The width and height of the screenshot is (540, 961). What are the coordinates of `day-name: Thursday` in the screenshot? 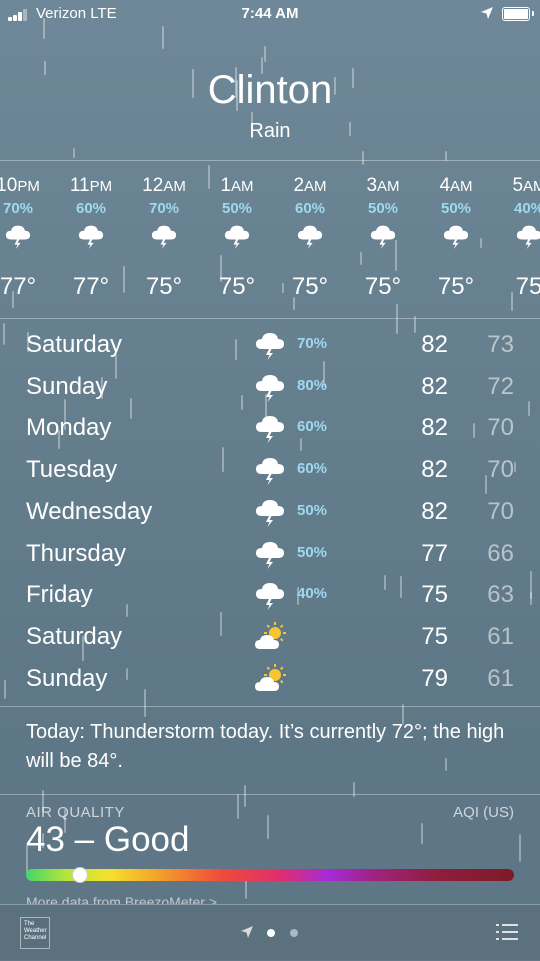 It's located at (76, 553).